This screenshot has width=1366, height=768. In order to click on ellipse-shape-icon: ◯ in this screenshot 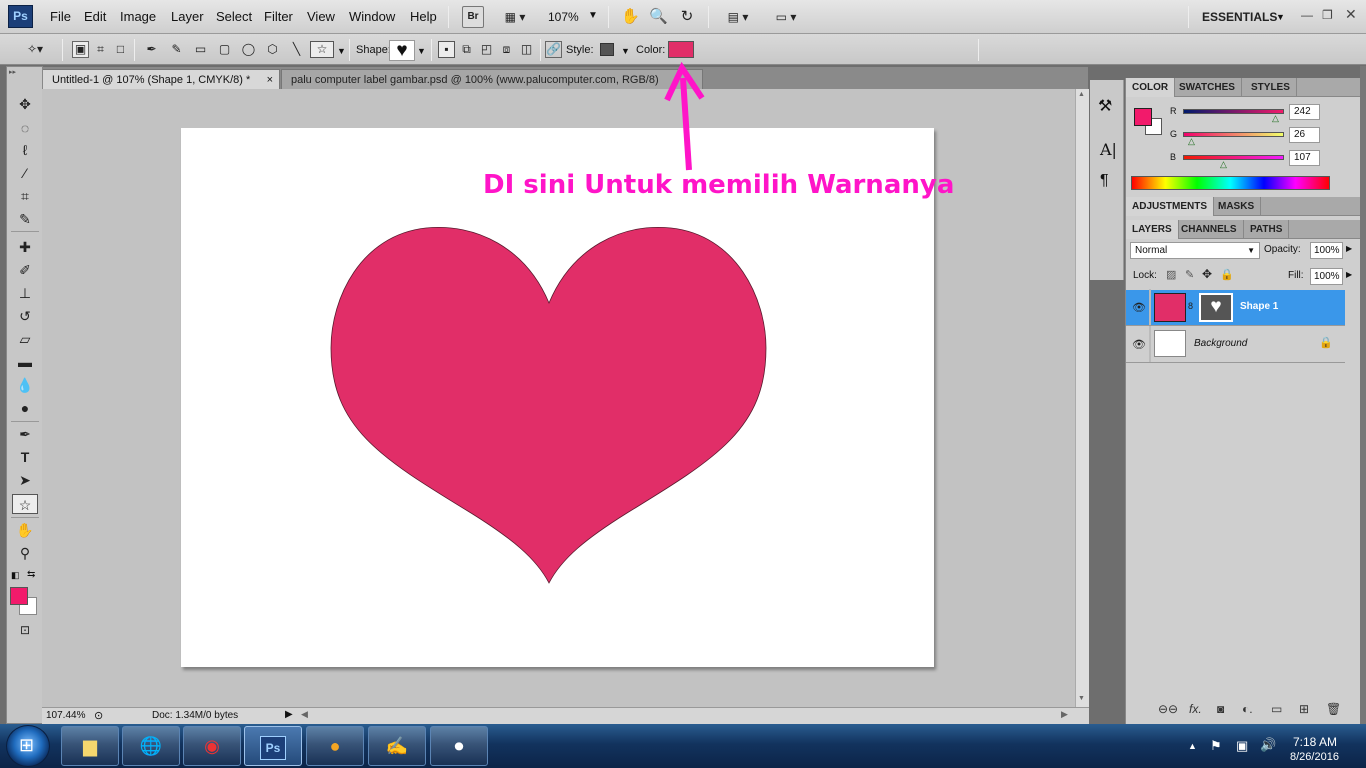, I will do `click(248, 49)`.